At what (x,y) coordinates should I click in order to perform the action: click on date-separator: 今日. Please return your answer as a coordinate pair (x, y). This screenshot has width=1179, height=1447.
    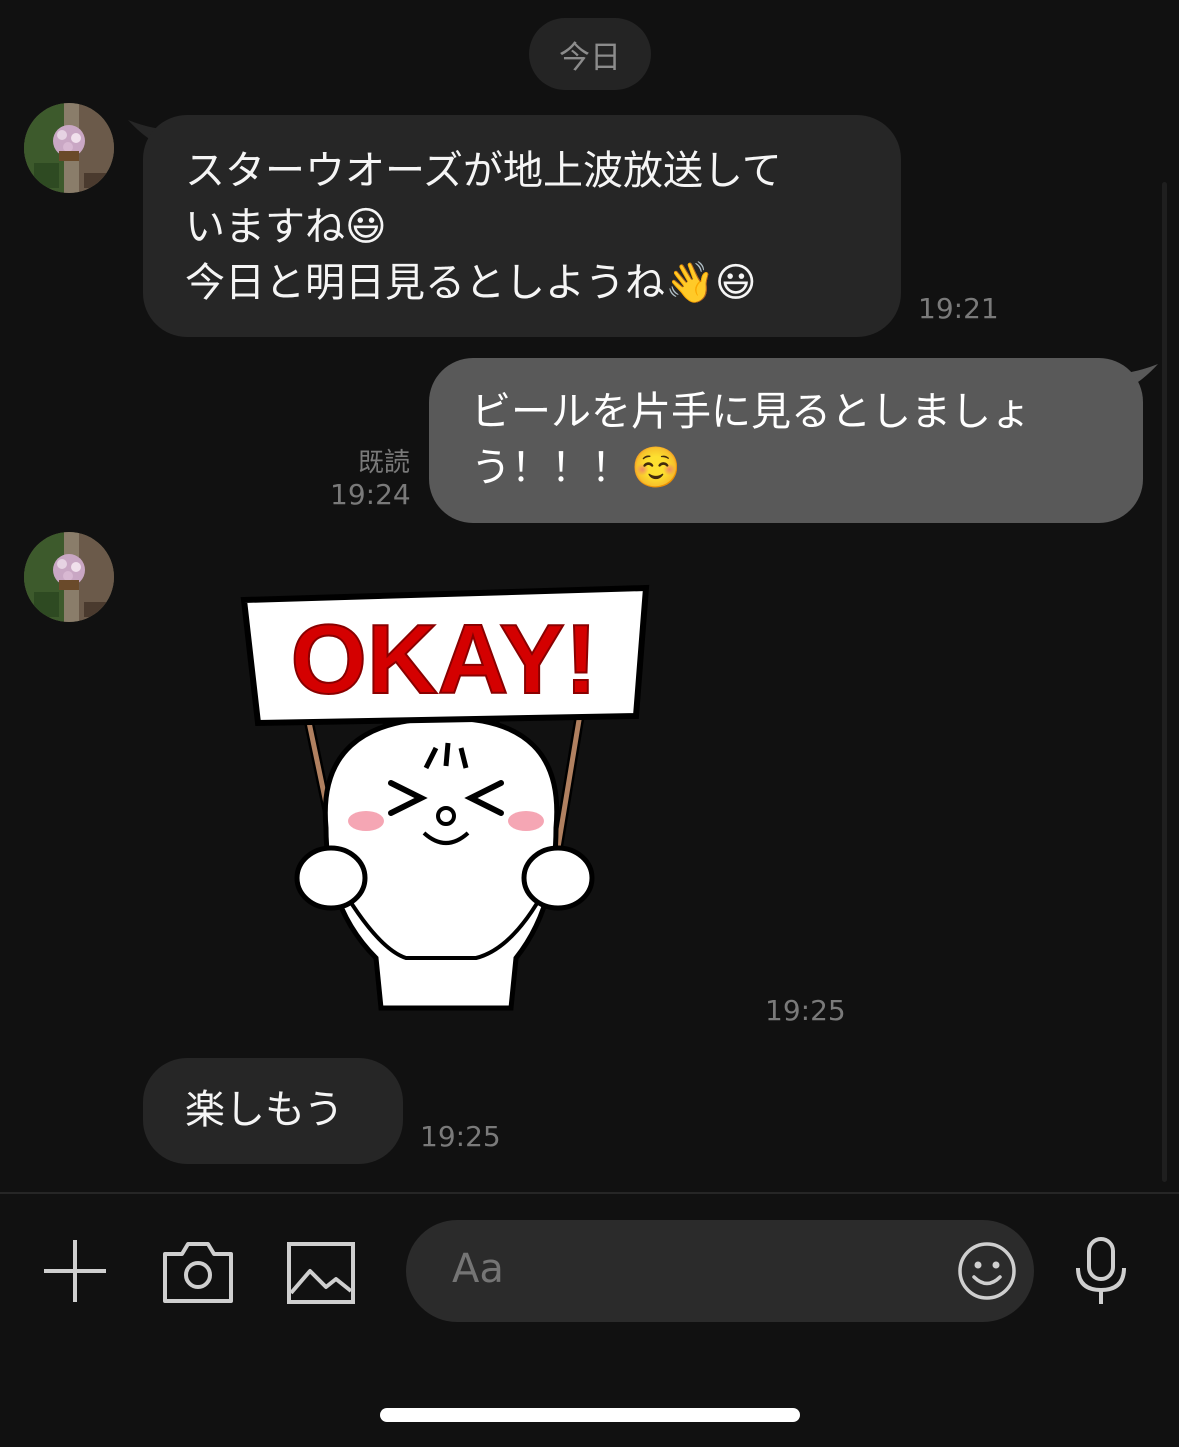
    Looking at the image, I should click on (590, 54).